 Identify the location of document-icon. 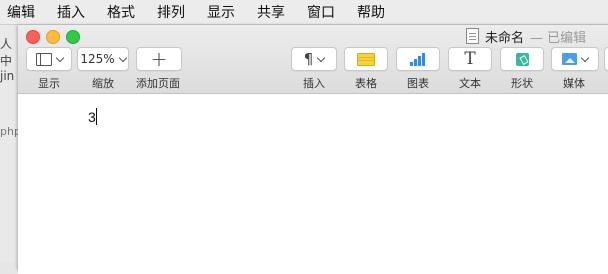
(472, 36).